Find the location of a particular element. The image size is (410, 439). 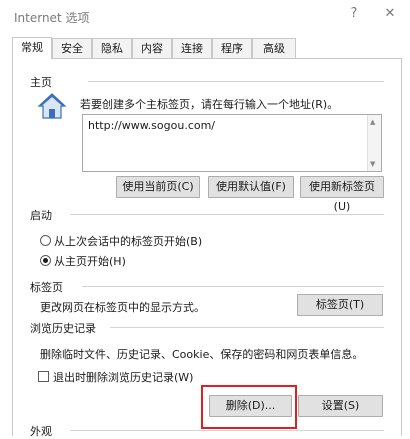

tabs-section-label: 标签页 is located at coordinates (48, 287).